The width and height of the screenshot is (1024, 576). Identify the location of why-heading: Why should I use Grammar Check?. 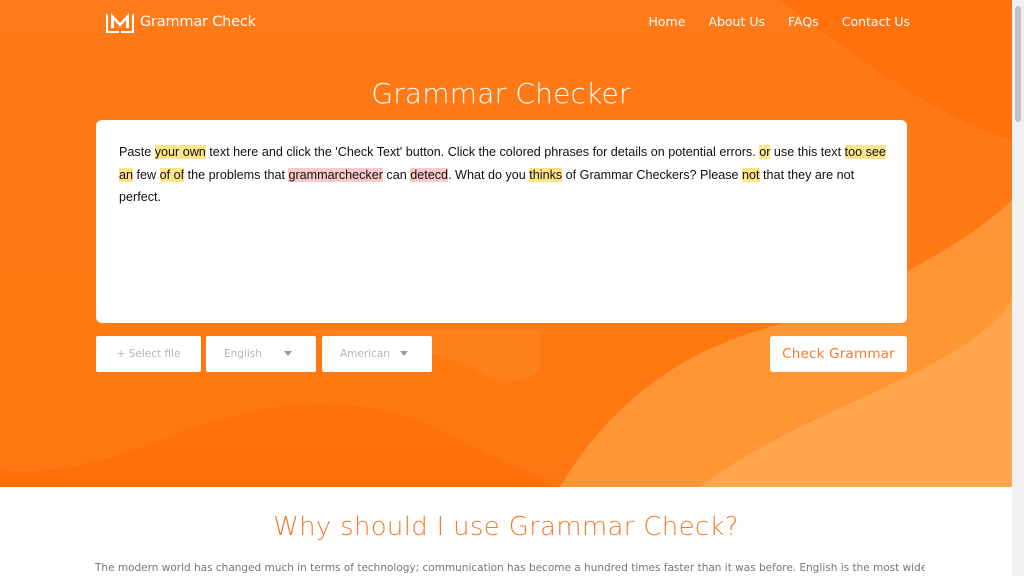
(506, 527).